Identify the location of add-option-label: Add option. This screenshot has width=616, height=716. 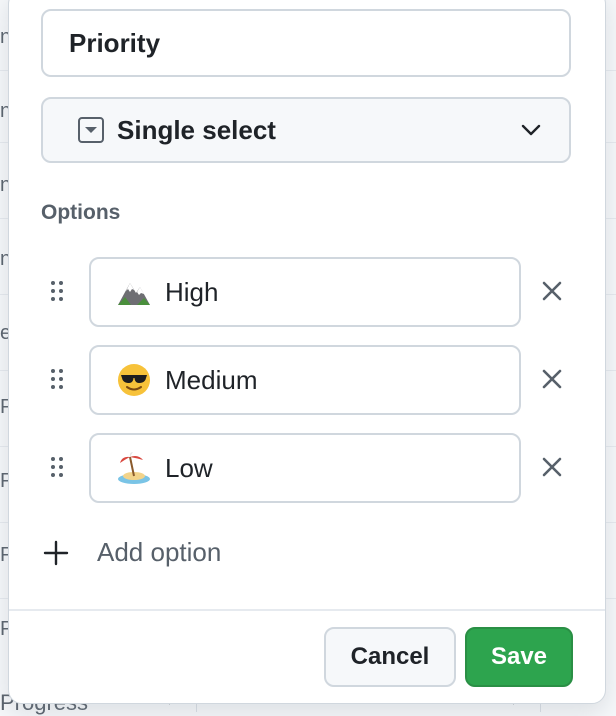
(159, 552).